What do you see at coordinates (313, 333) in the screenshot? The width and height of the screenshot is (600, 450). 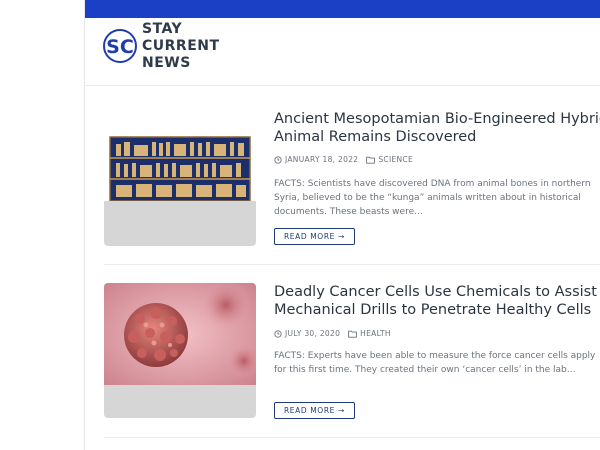 I see `post-date-text: JULY 30, 2020` at bounding box center [313, 333].